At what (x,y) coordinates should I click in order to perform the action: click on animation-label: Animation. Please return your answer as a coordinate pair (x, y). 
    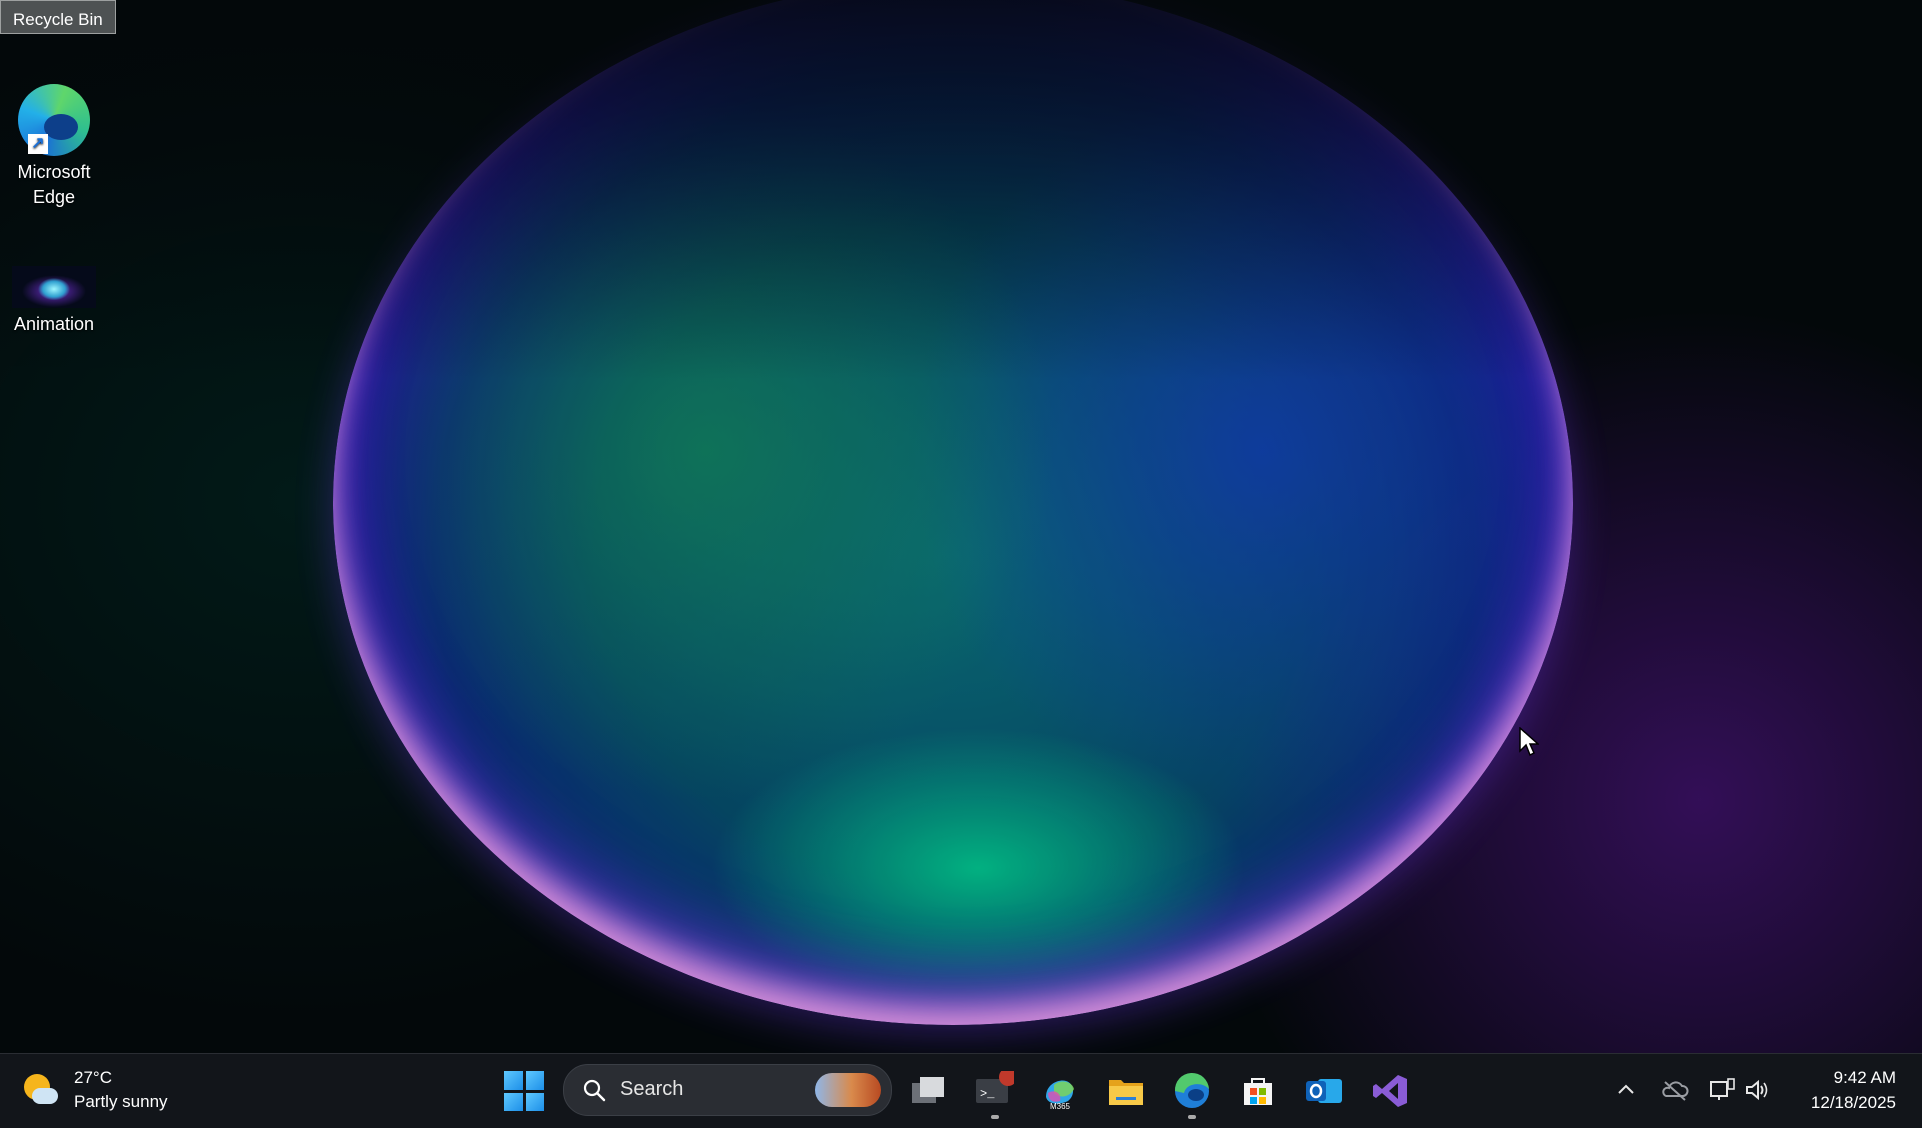
    Looking at the image, I should click on (54, 324).